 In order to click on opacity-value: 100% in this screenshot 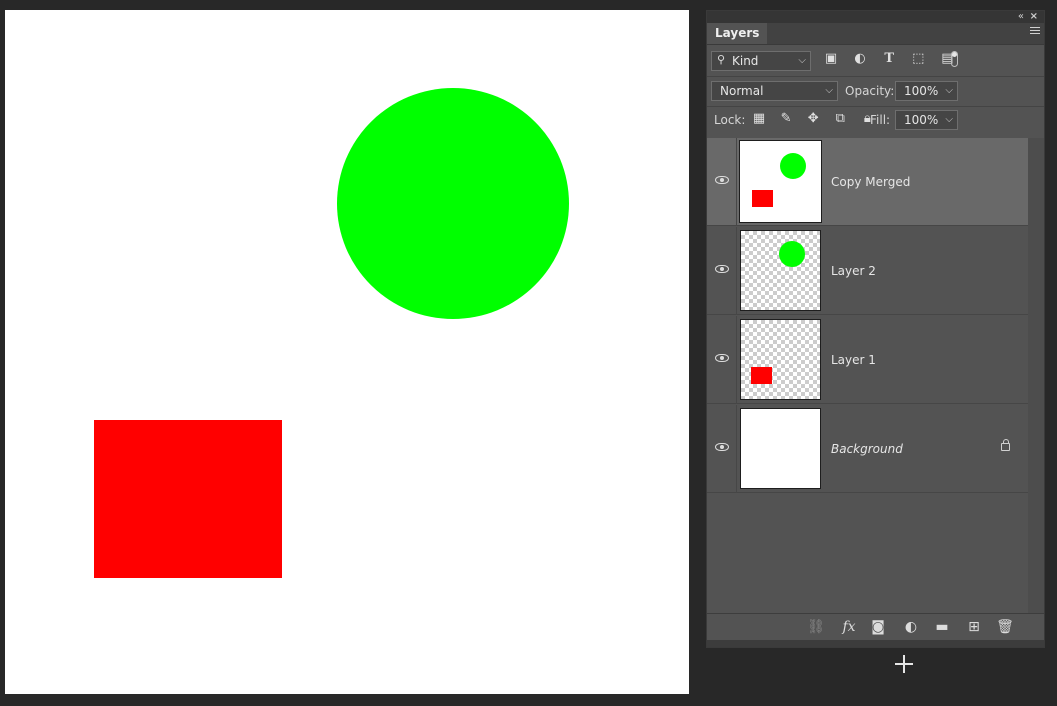, I will do `click(921, 91)`.